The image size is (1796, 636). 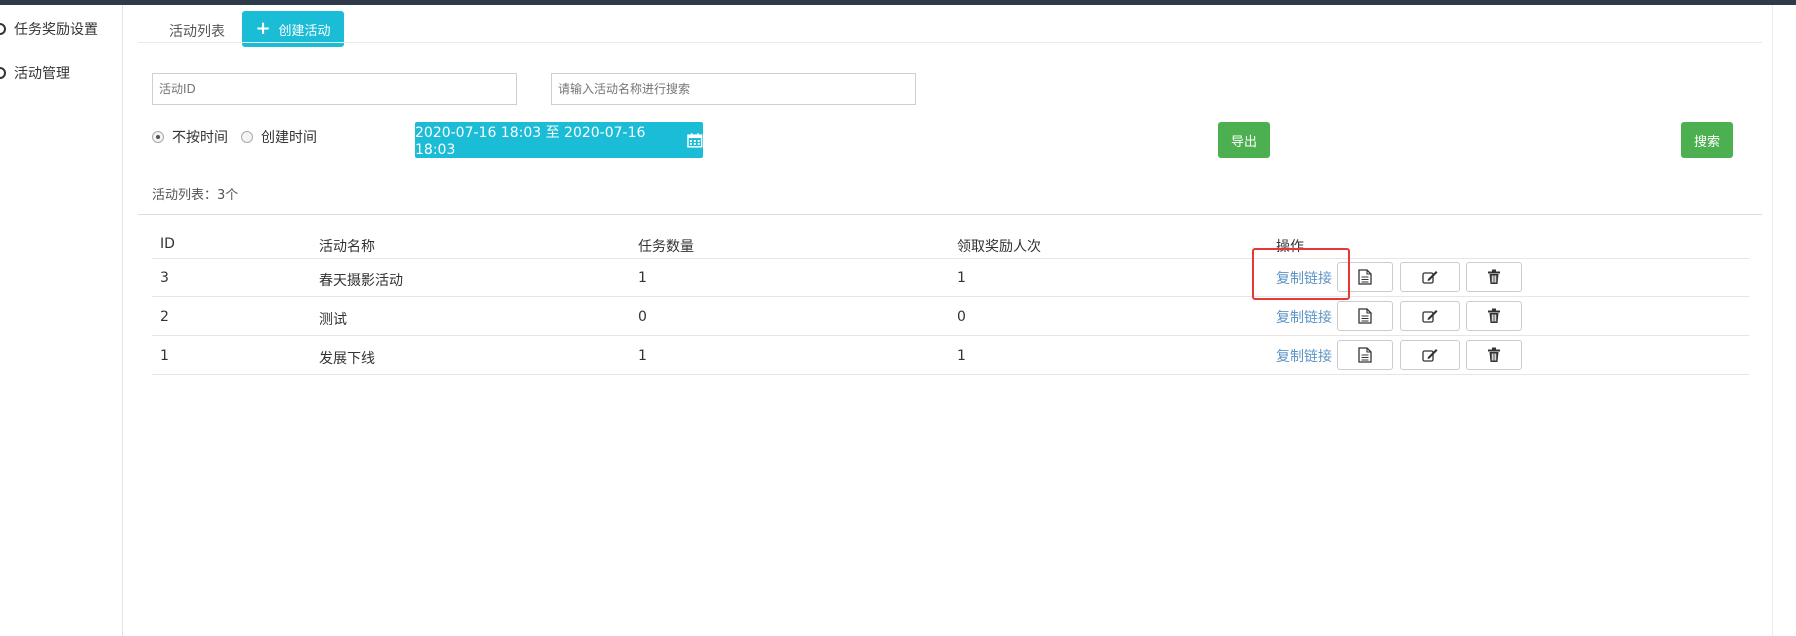 What do you see at coordinates (56, 30) in the screenshot?
I see `sidebar-item-label: 任务奖励设置` at bounding box center [56, 30].